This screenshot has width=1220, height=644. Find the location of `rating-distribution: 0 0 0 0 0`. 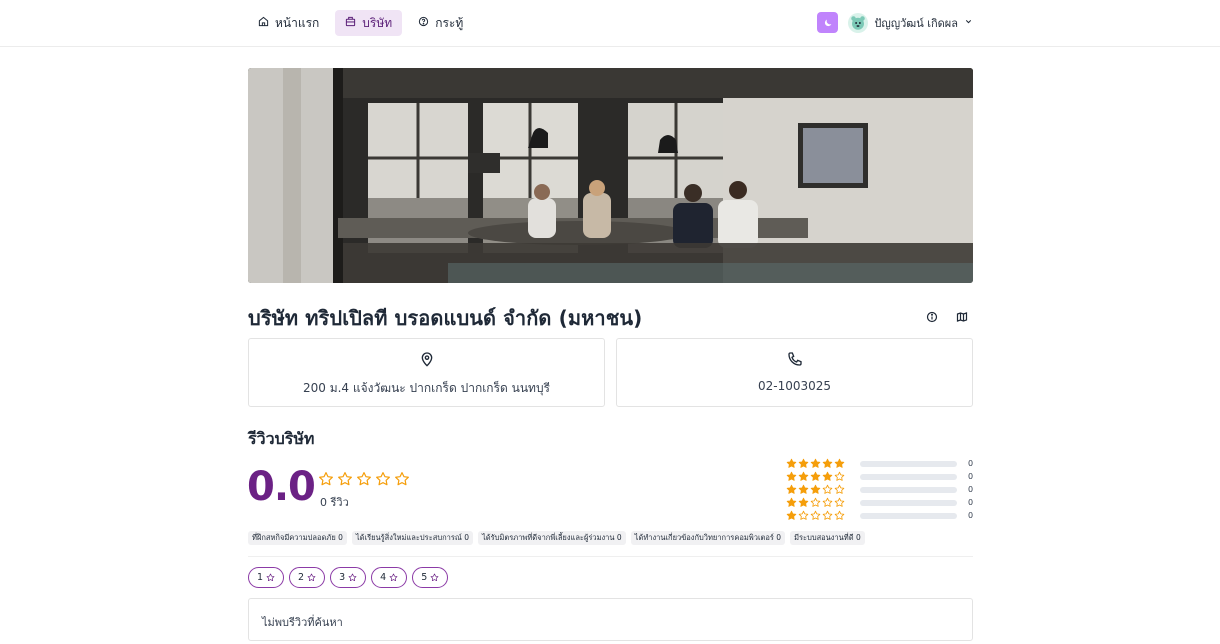

rating-distribution: 0 0 0 0 0 is located at coordinates (880, 489).